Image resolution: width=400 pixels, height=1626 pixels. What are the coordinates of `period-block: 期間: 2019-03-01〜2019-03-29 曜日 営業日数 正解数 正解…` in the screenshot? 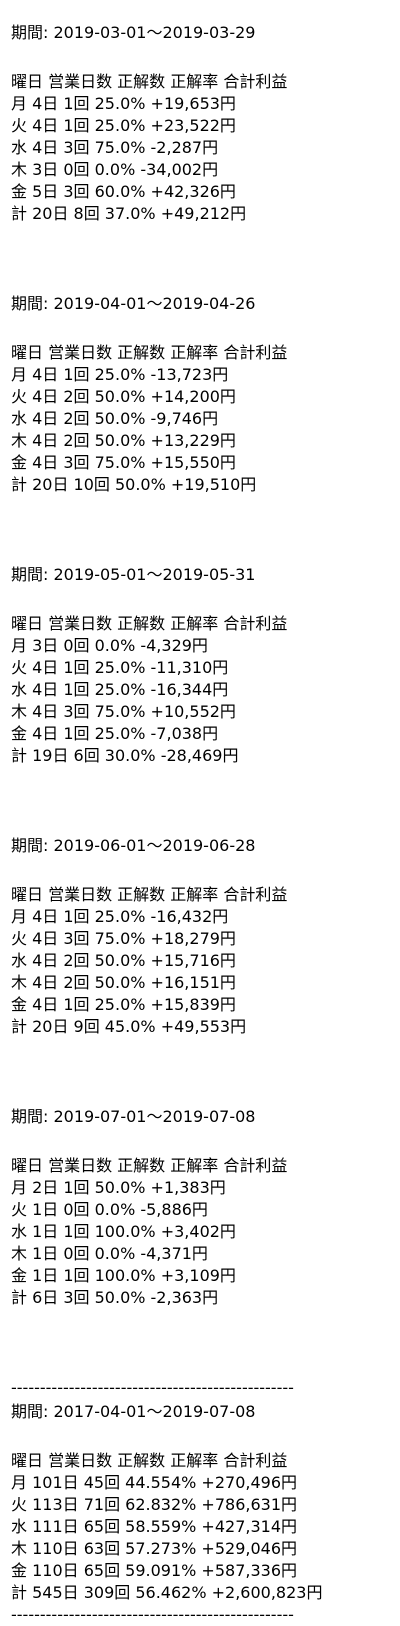 It's located at (205, 122).